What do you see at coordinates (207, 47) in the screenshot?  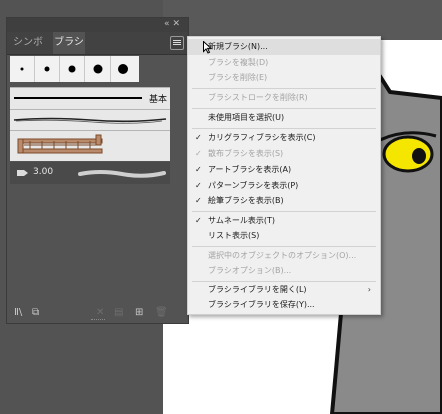 I see `mouse-cursor-icon` at bounding box center [207, 47].